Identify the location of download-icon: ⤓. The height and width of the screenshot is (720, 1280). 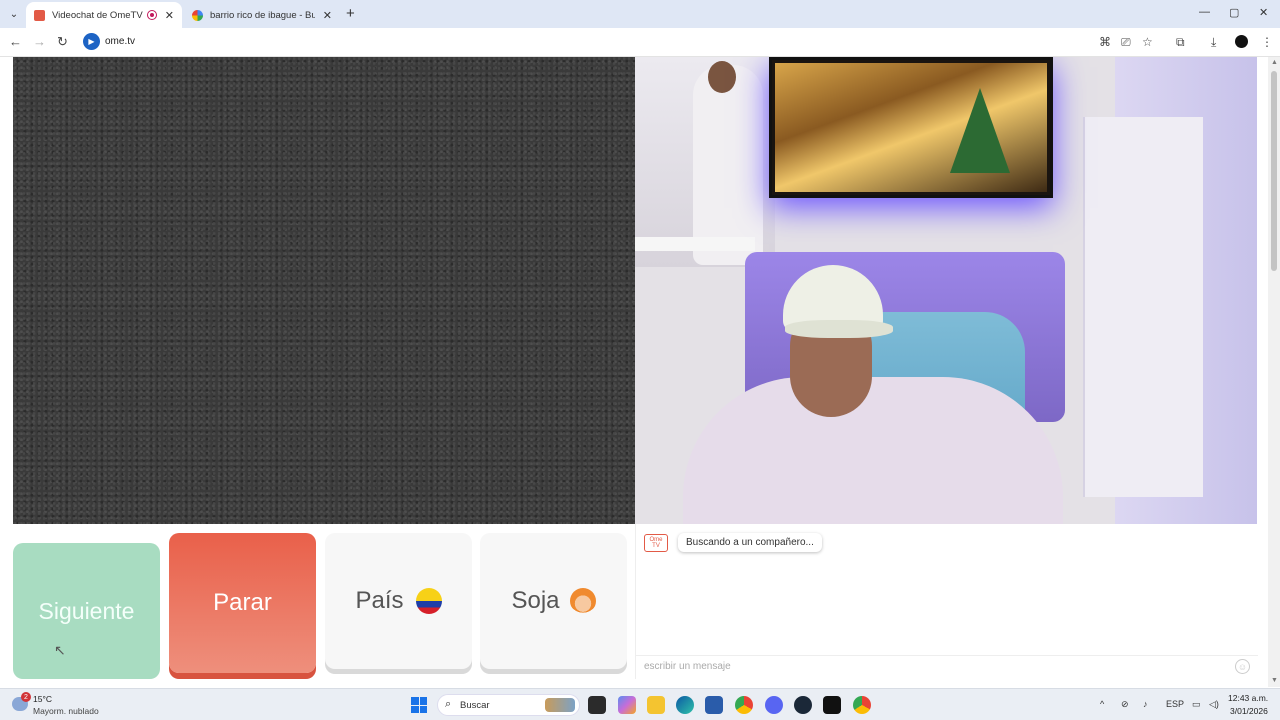
(1213, 42).